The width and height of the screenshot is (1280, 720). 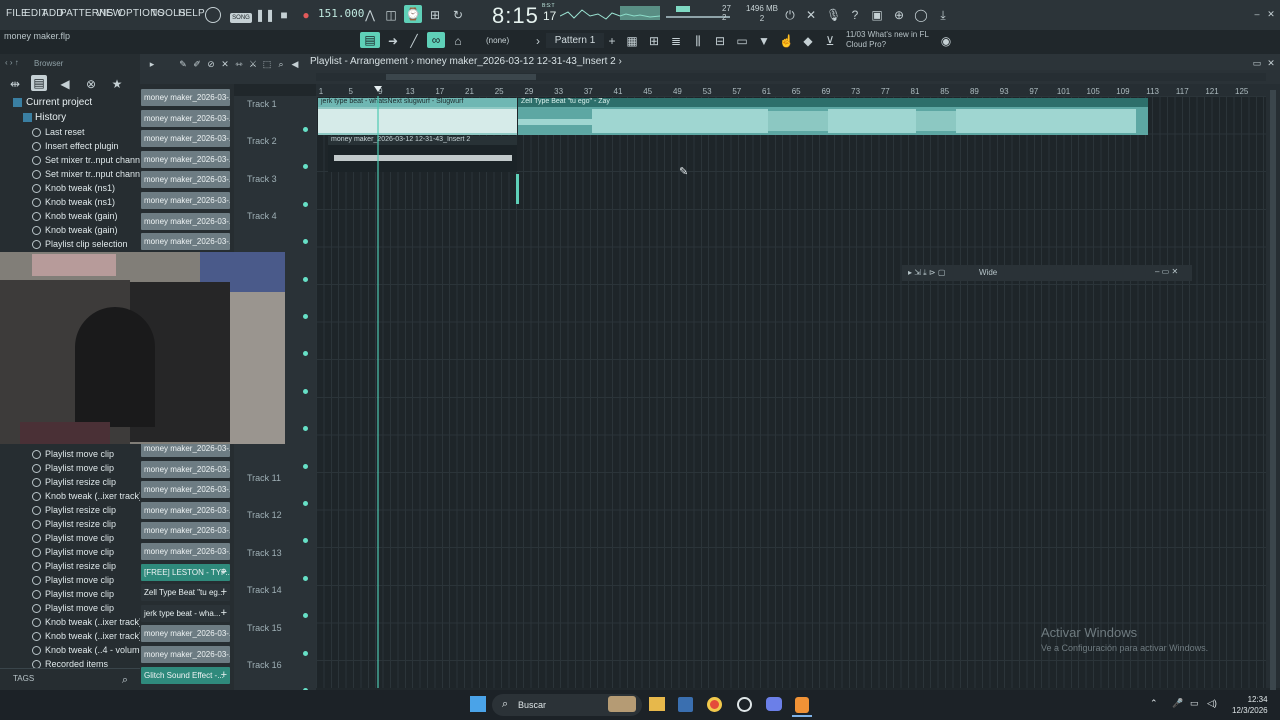 I want to click on select-tool-icon: ⬚, so click(x=267, y=64).